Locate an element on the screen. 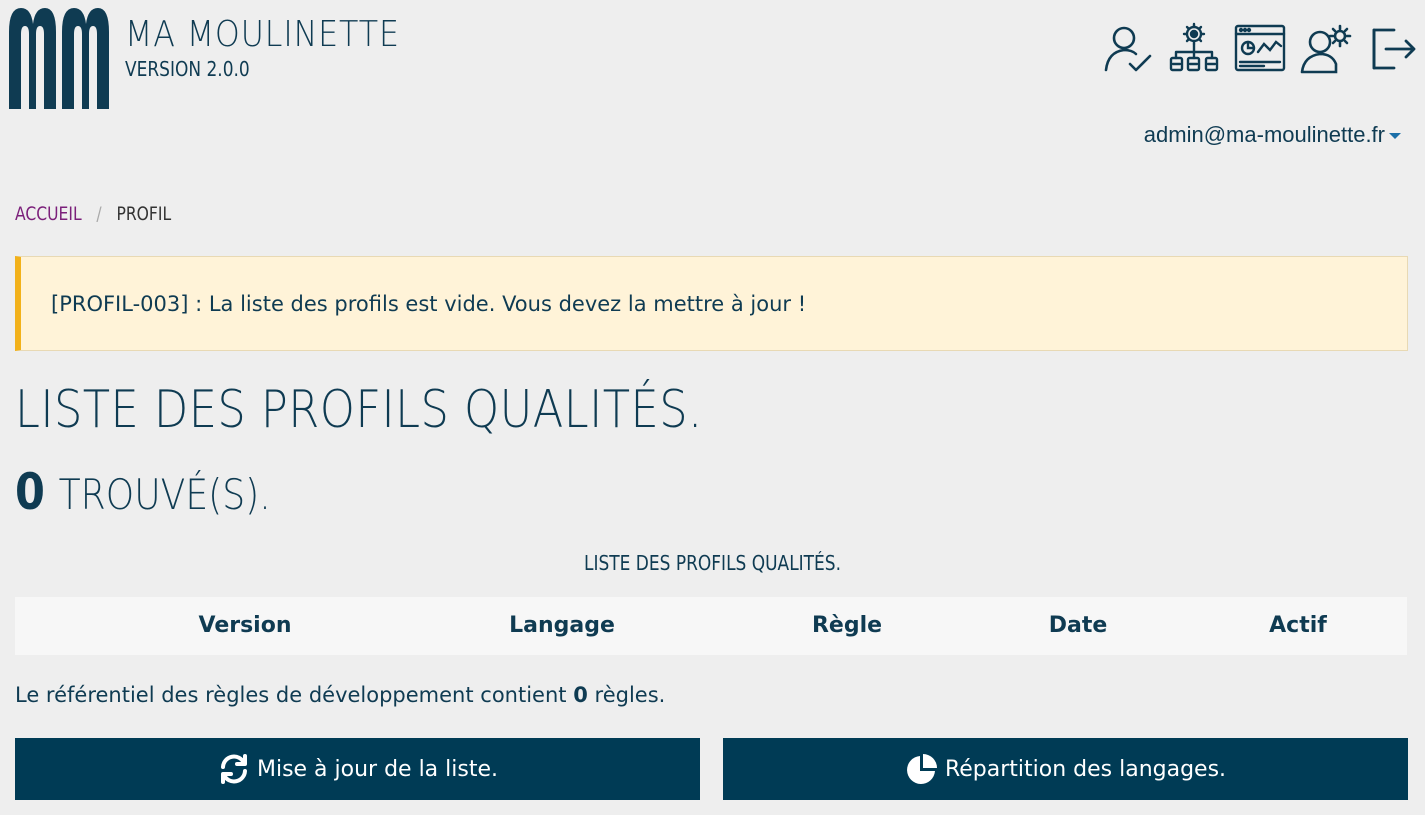 The height and width of the screenshot is (815, 1425). column-header-langage: Langage is located at coordinates (562, 626).